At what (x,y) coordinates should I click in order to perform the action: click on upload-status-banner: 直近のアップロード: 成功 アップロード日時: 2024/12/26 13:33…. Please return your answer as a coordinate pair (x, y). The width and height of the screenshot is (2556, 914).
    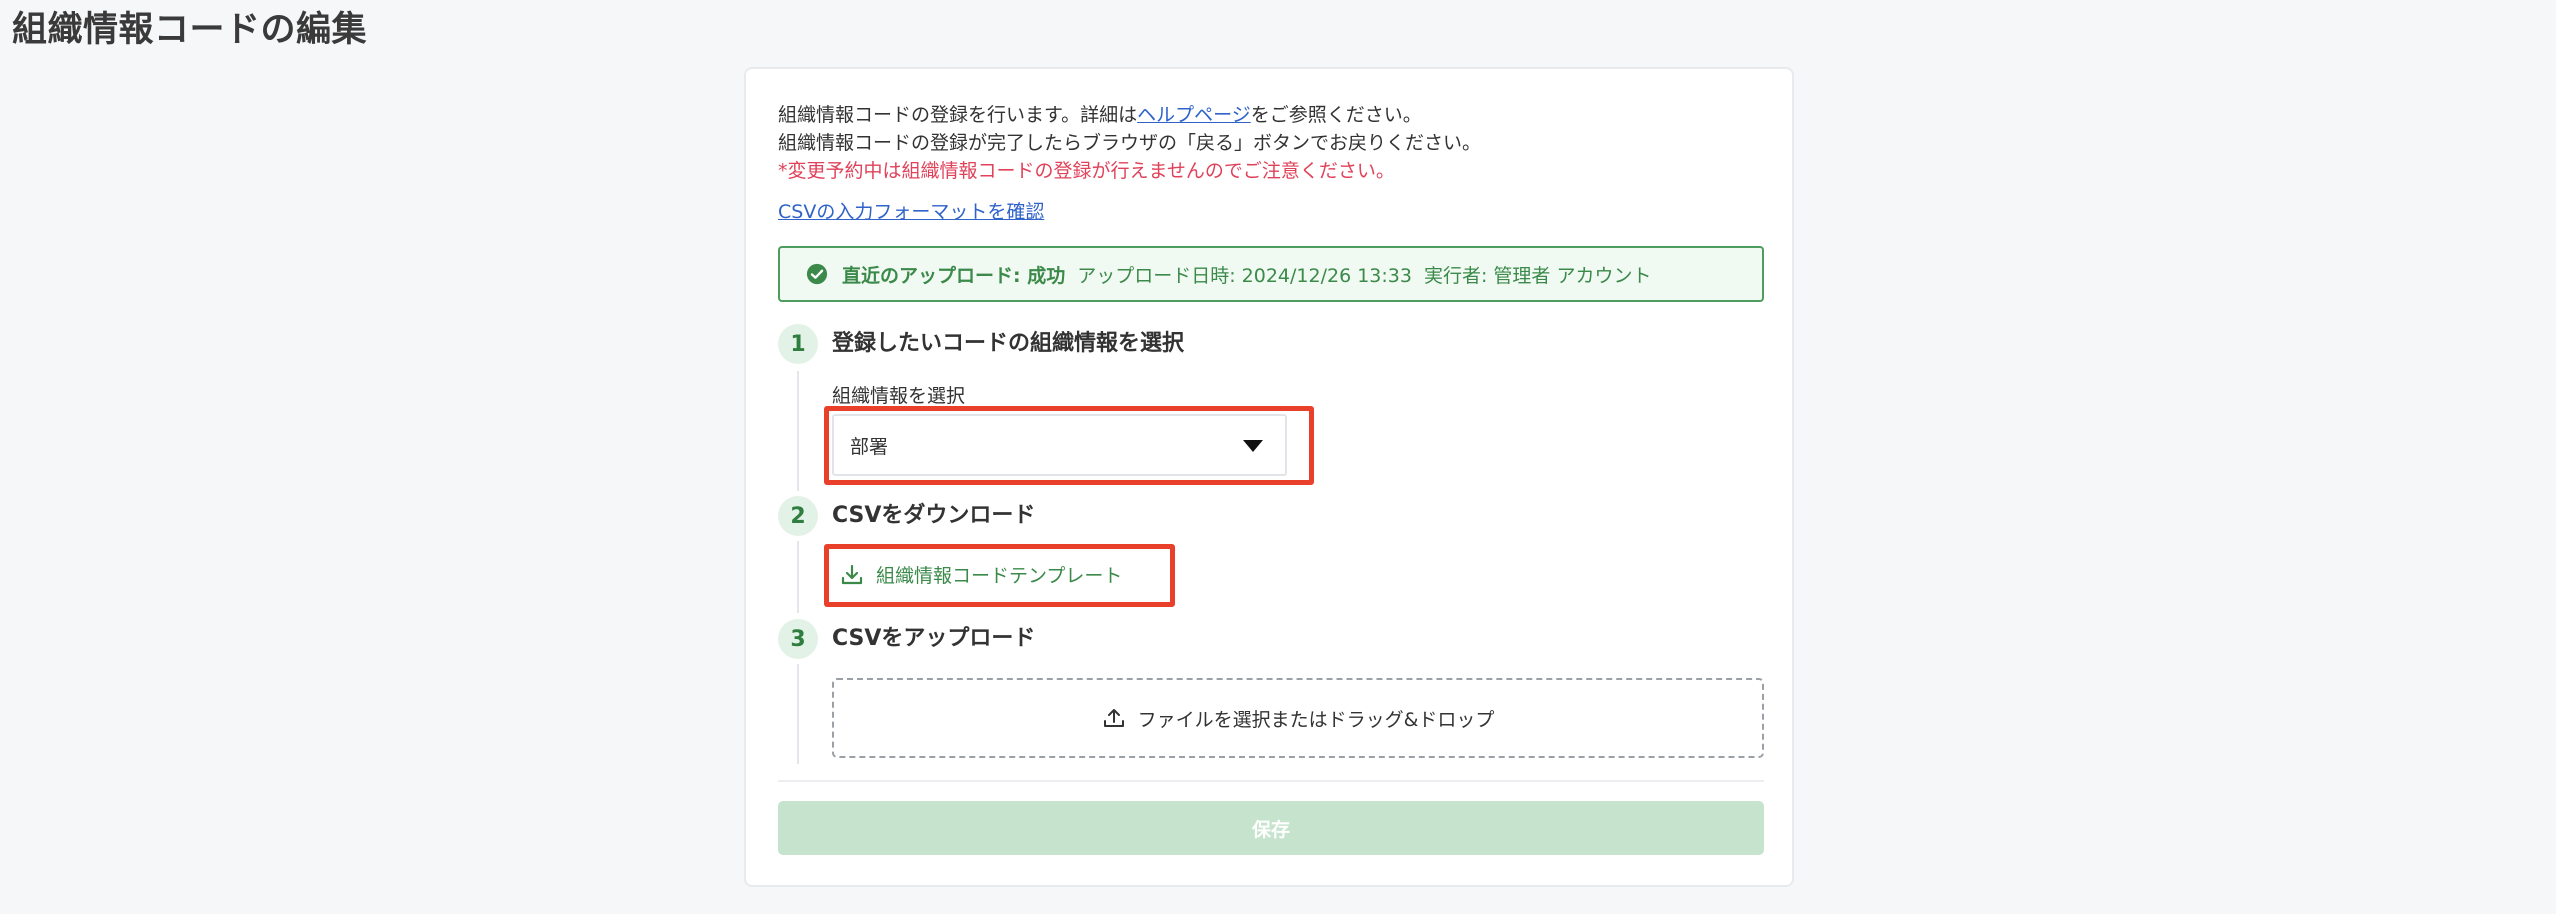
    Looking at the image, I should click on (1271, 274).